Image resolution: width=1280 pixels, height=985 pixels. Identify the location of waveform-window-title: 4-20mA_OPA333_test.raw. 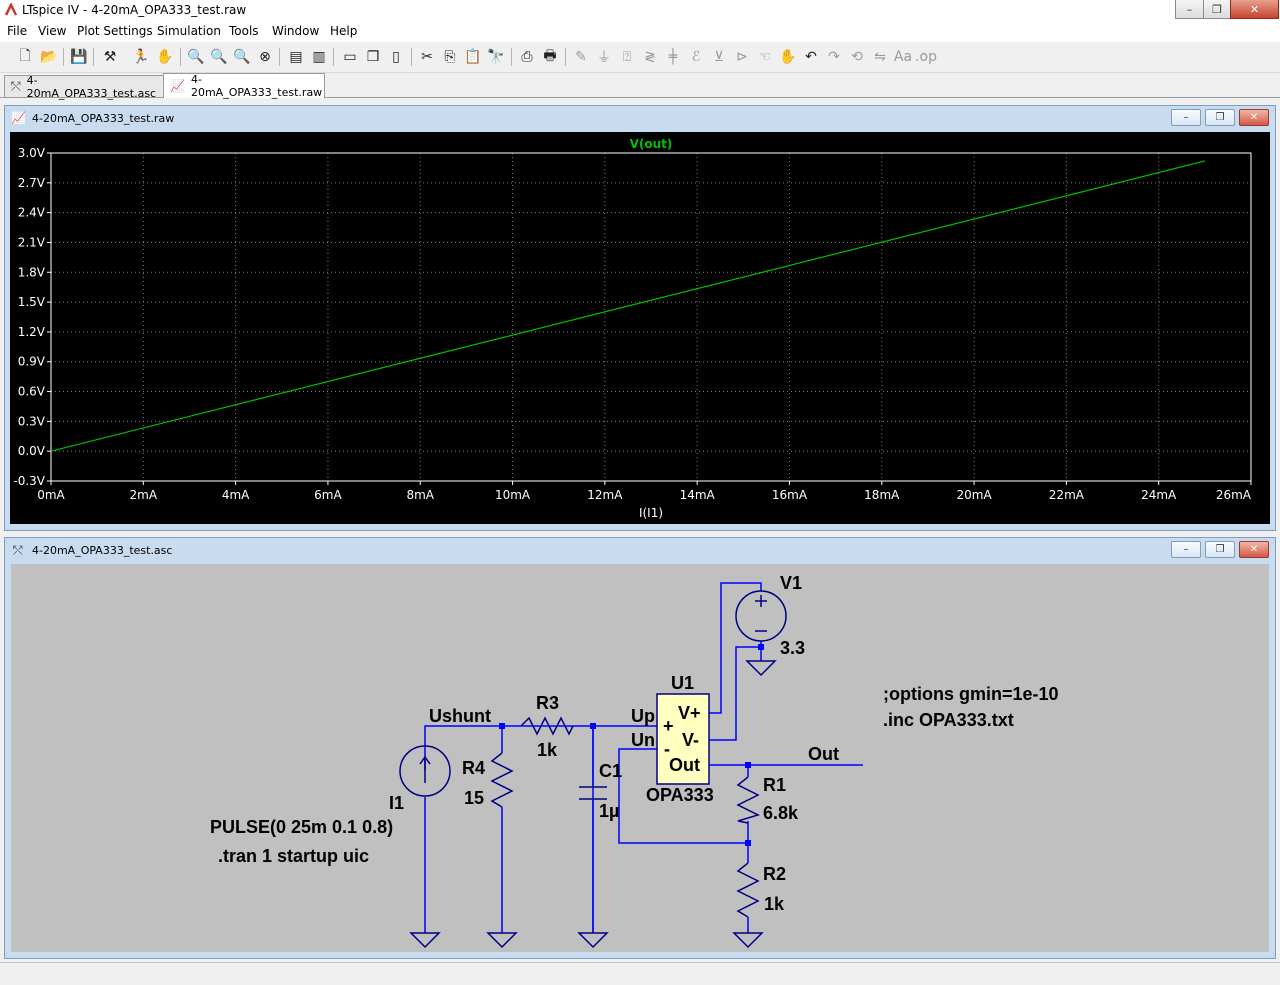
(103, 118).